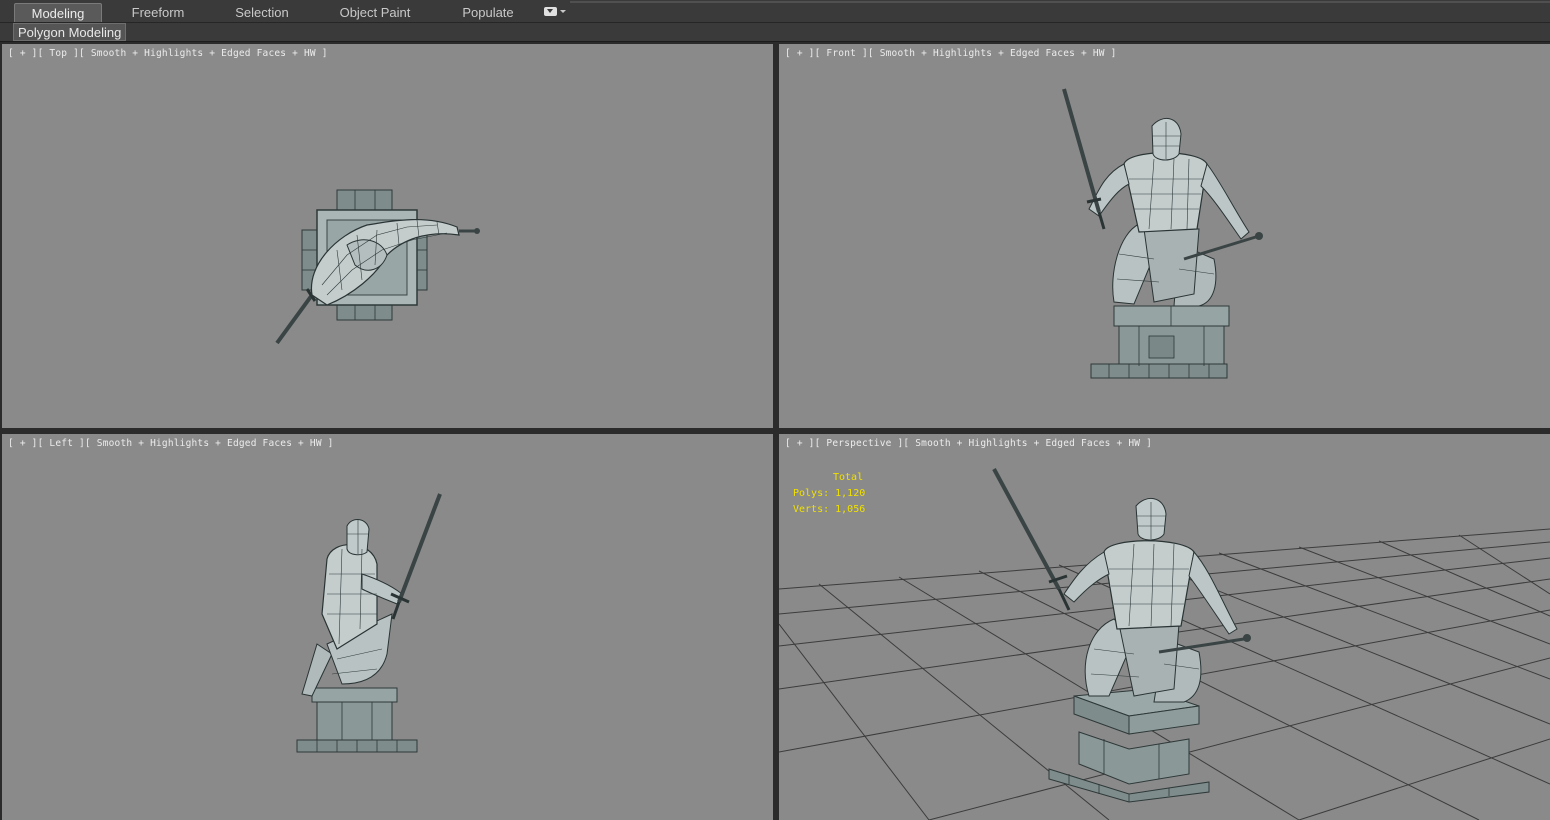 Image resolution: width=1550 pixels, height=820 pixels. What do you see at coordinates (375, 12) in the screenshot?
I see `tab-object-paint: Object Paint` at bounding box center [375, 12].